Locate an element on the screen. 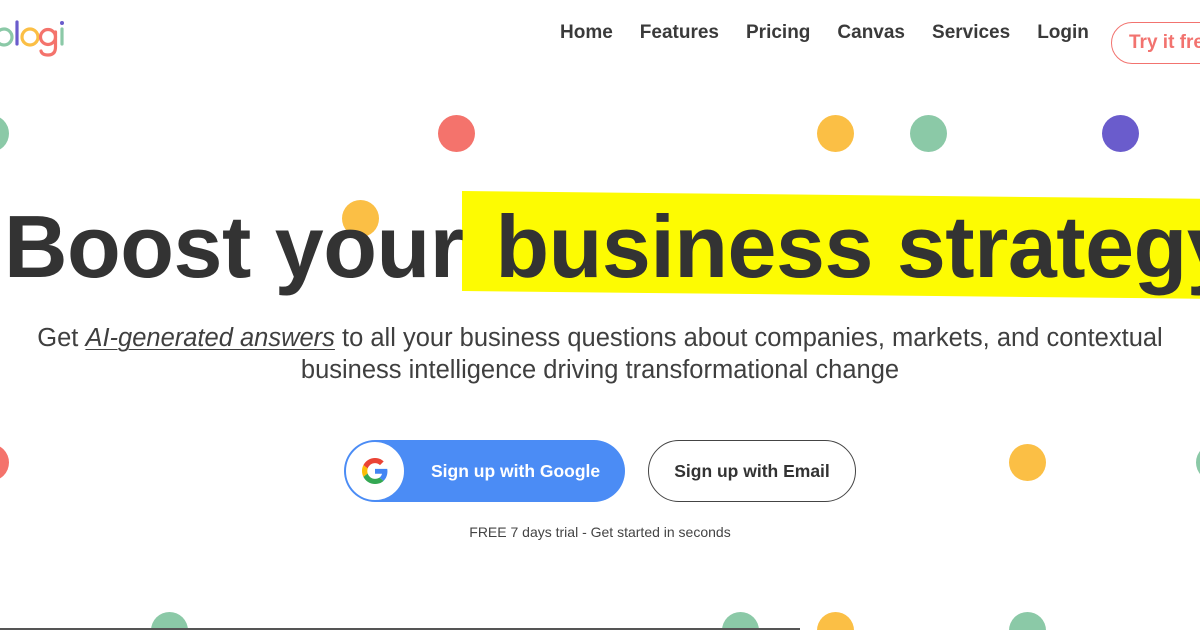  subtitle-emphasis: AI-generated answers is located at coordinates (210, 338).